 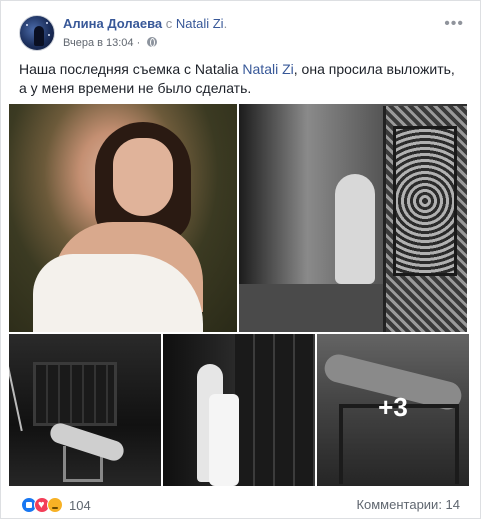 I want to click on reactions-summary: 104, so click(x=56, y=505).